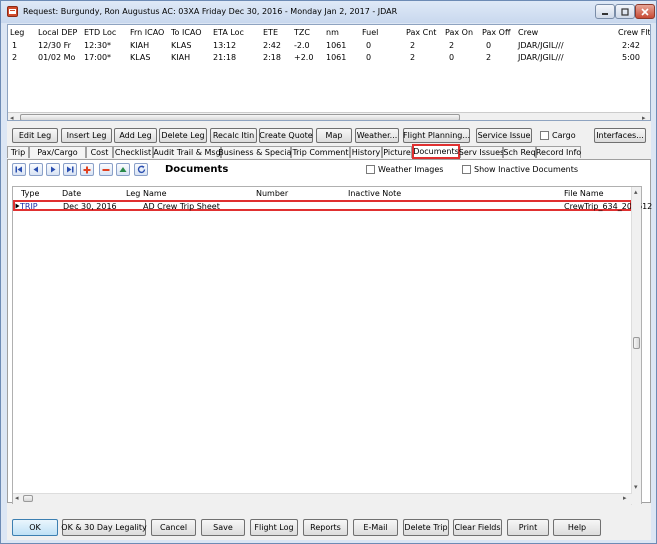  Describe the element at coordinates (374, 193) in the screenshot. I see `col-inactive-note: Inactive Note` at that location.